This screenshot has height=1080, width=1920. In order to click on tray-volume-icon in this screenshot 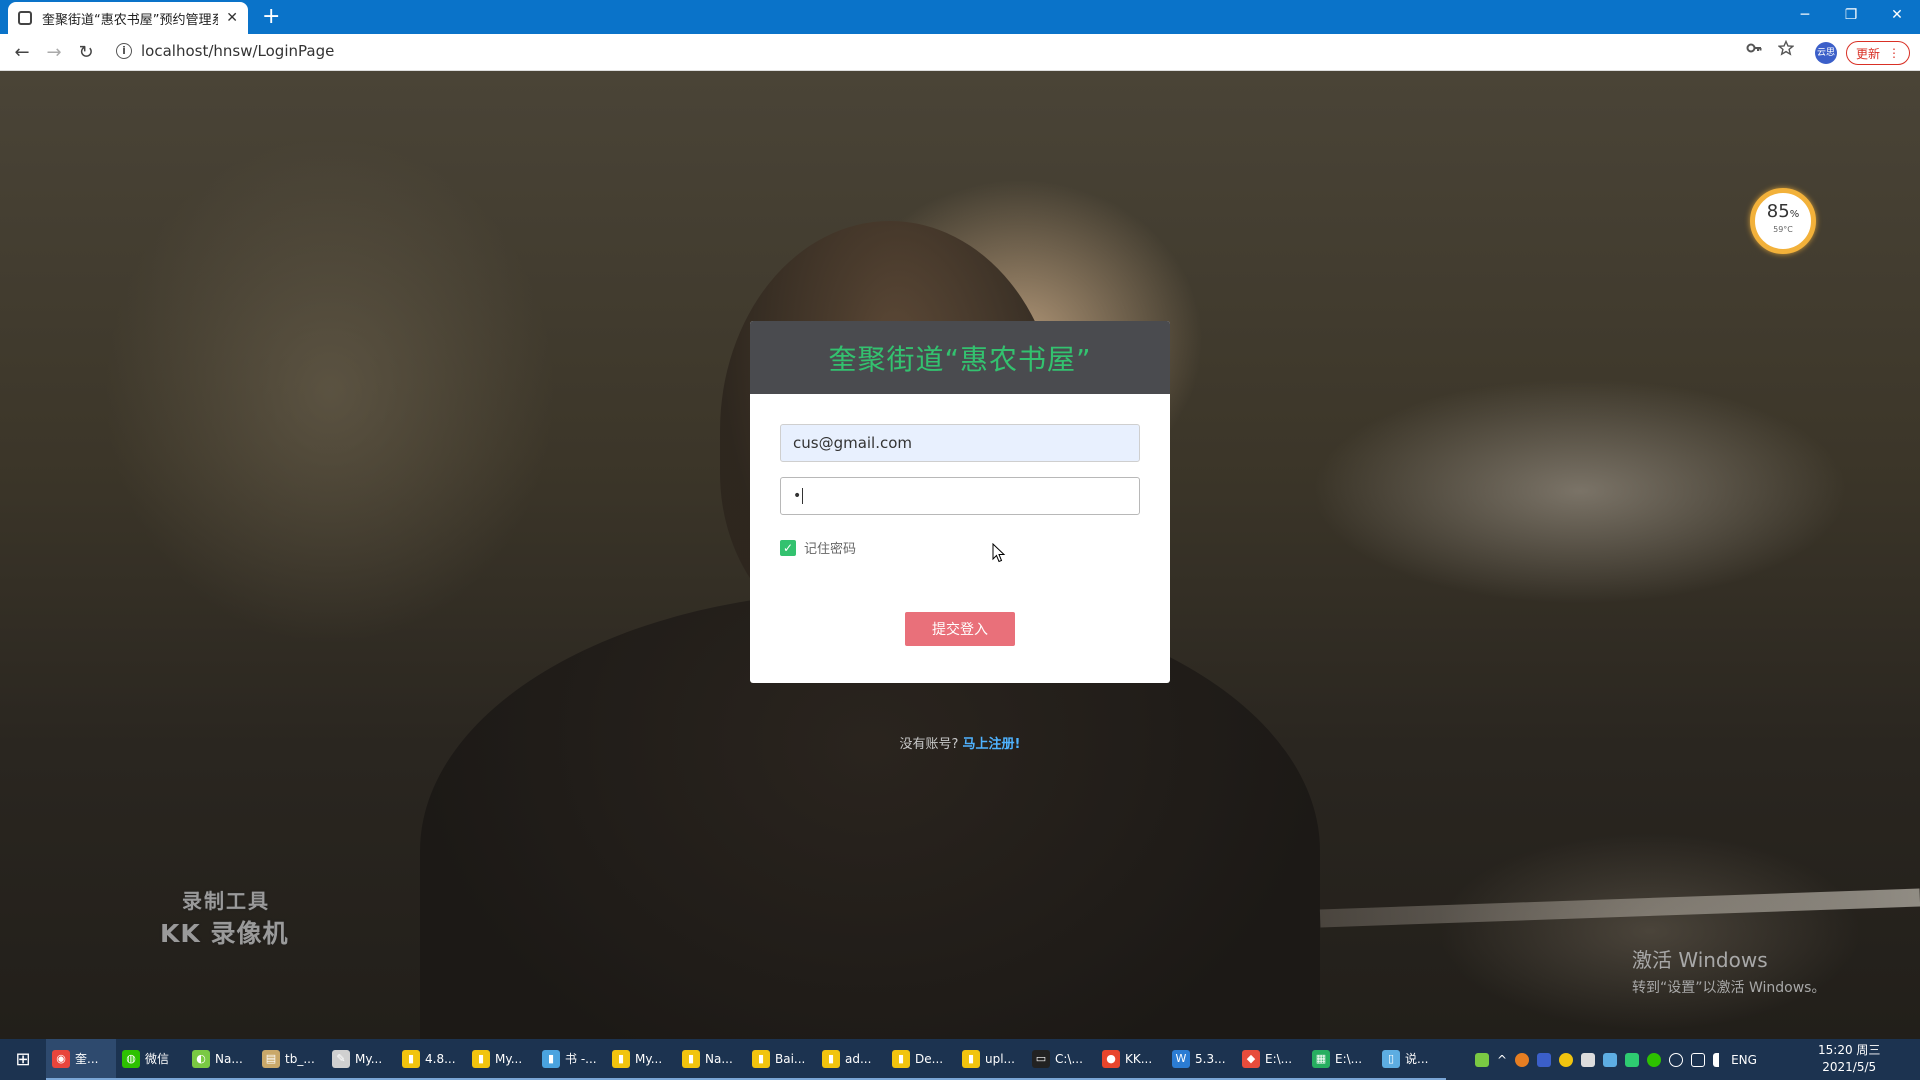, I will do `click(1718, 1059)`.